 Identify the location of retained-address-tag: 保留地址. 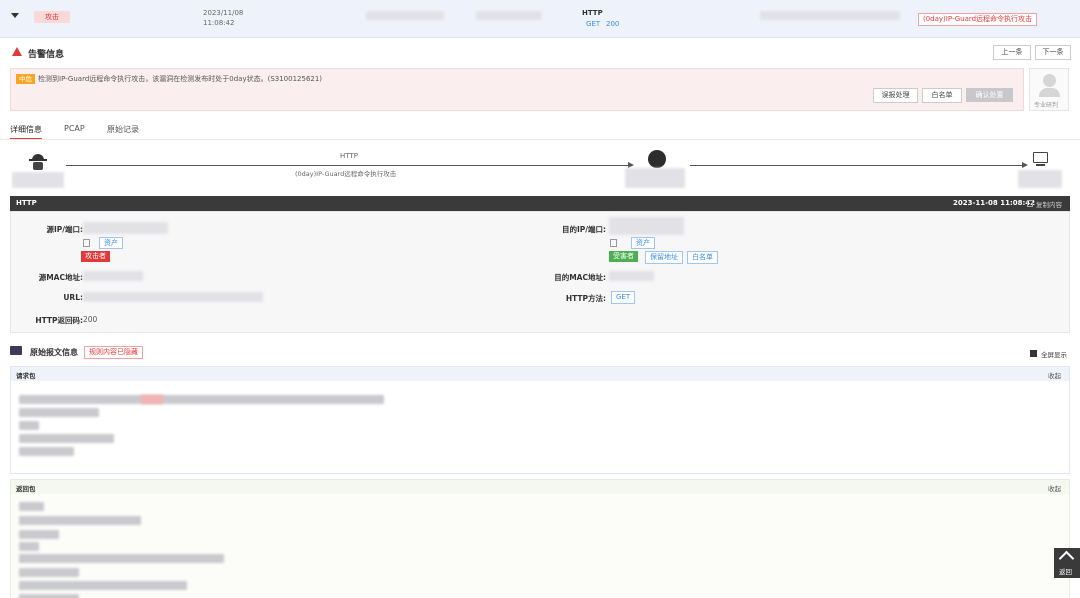
(664, 257).